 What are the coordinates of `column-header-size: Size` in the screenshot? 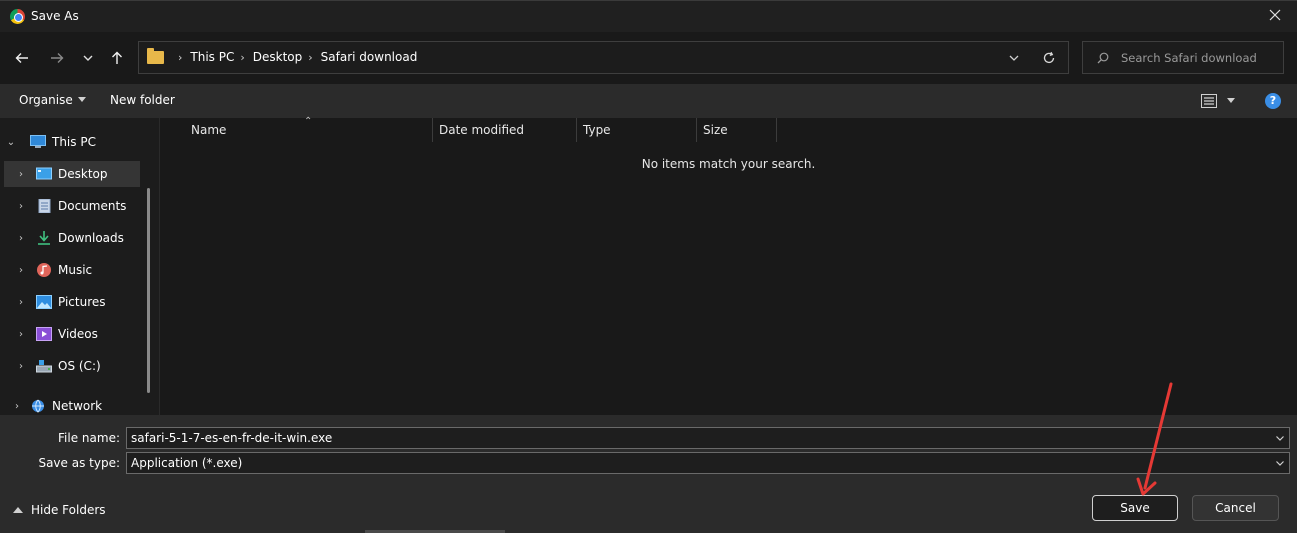 It's located at (736, 130).